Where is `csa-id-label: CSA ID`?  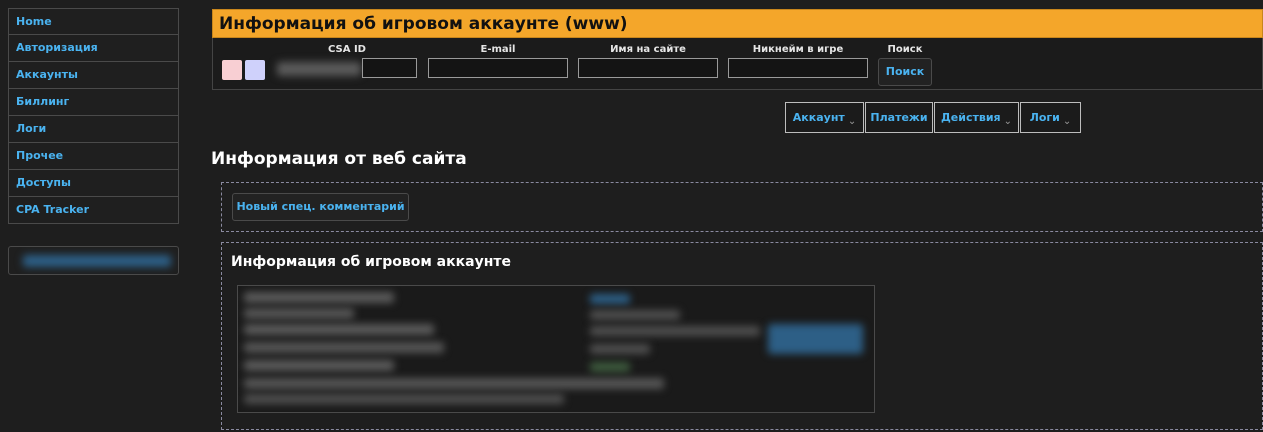
csa-id-label: CSA ID is located at coordinates (347, 49).